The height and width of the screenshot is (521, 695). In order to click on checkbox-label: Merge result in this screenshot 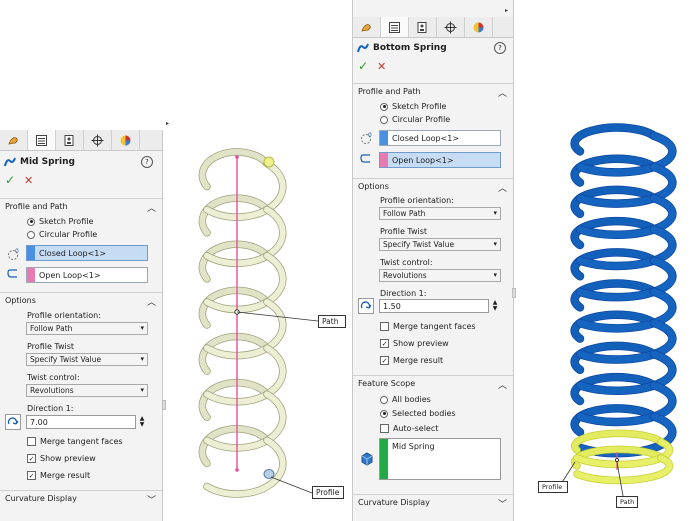, I will do `click(418, 360)`.